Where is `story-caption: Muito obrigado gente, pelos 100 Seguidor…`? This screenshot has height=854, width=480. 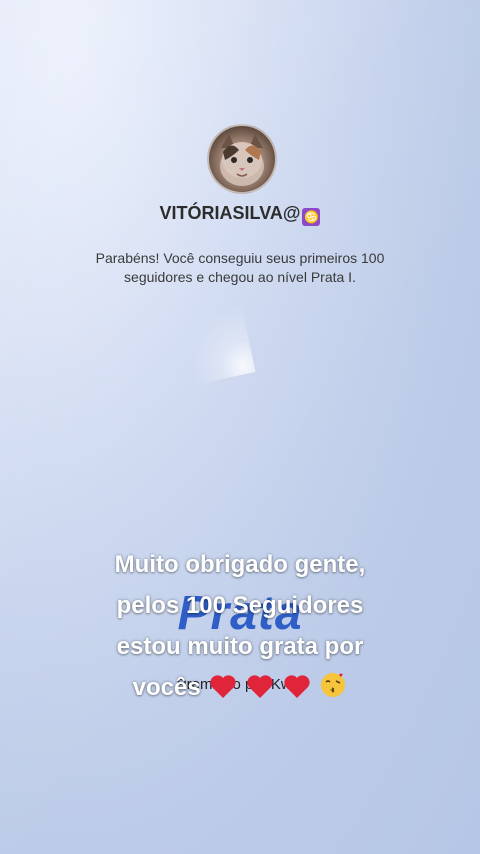
story-caption: Muito obrigado gente, pelos 100 Seguidor… is located at coordinates (240, 626).